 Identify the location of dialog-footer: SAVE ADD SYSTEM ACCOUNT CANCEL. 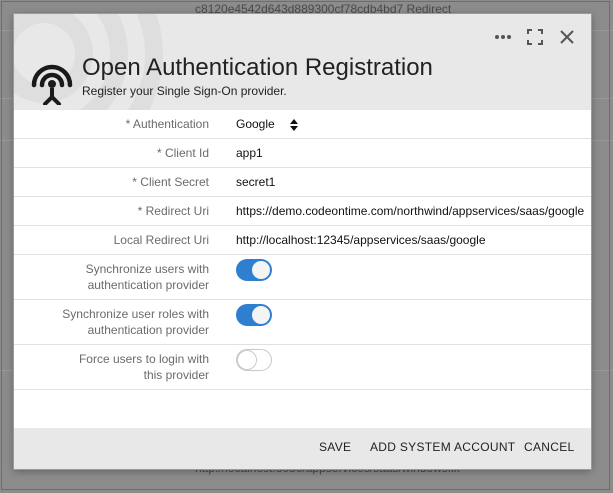
(302, 448).